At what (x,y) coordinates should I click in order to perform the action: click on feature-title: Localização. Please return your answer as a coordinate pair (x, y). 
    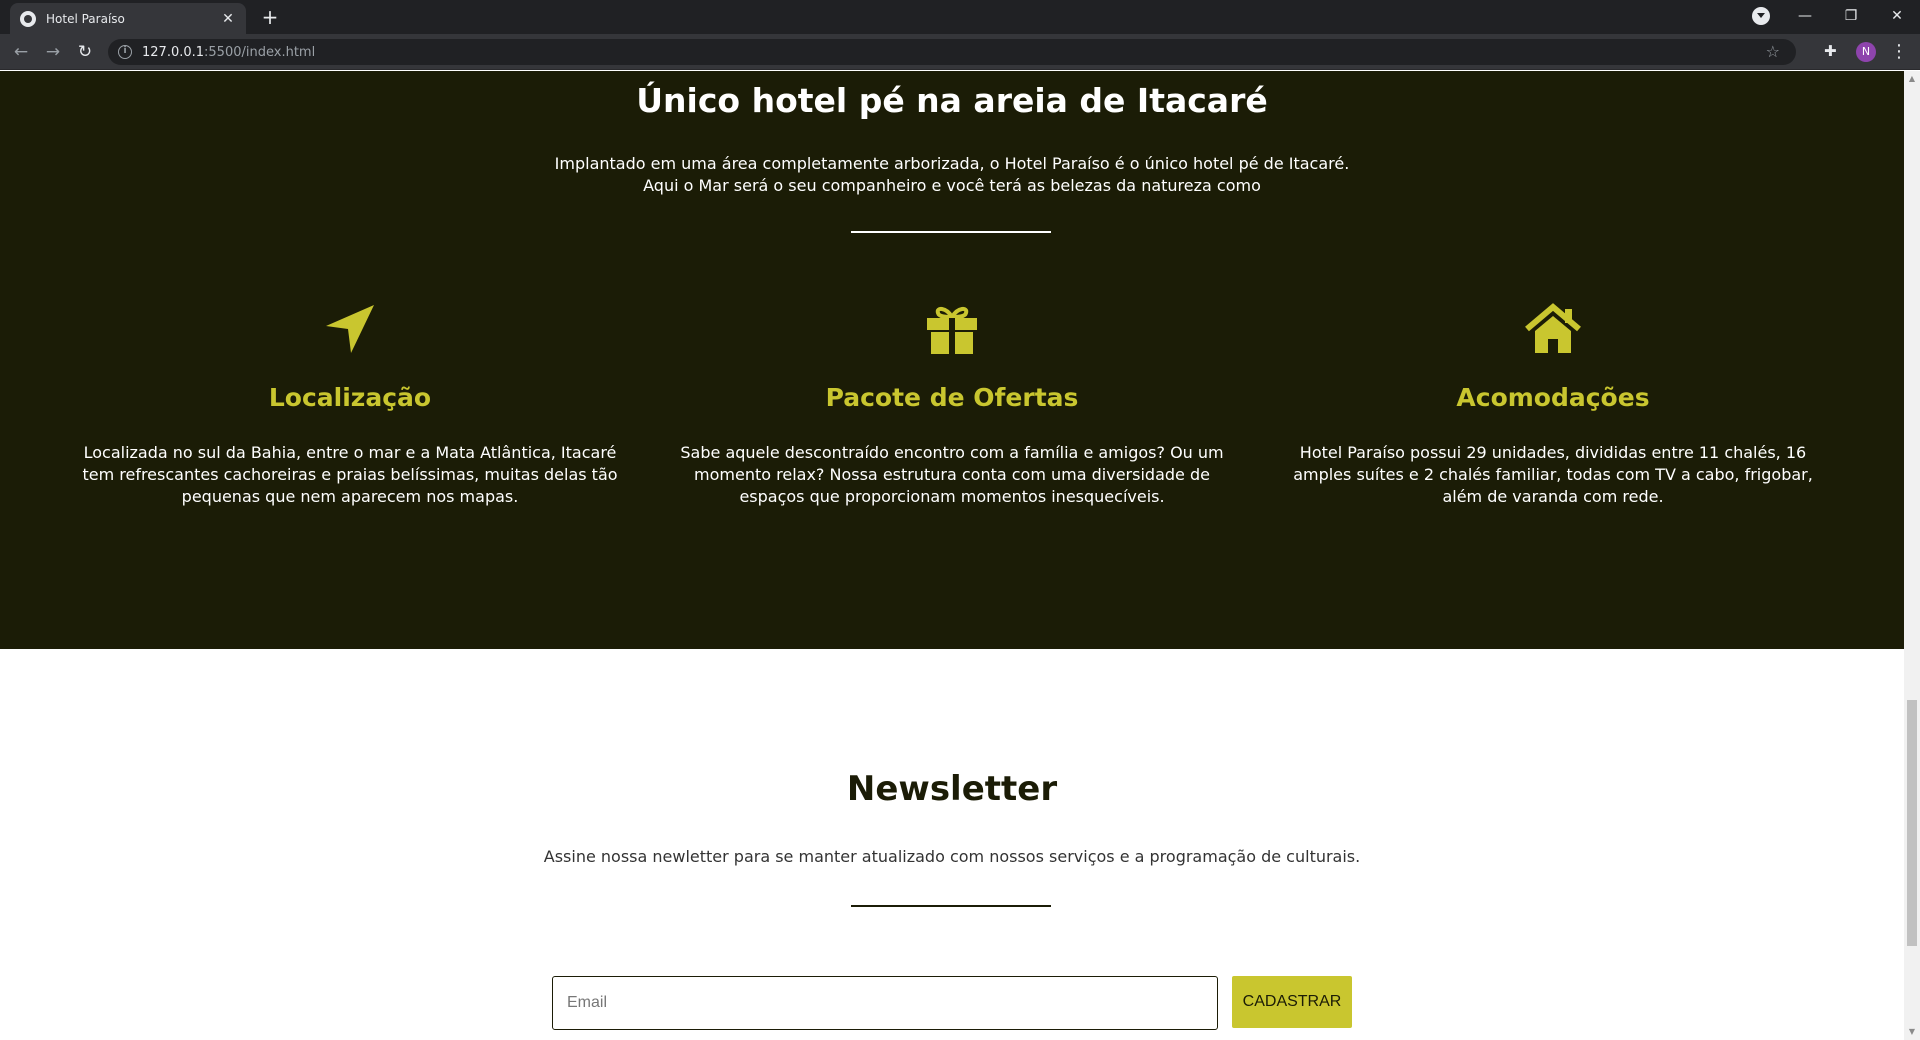
    Looking at the image, I should click on (350, 397).